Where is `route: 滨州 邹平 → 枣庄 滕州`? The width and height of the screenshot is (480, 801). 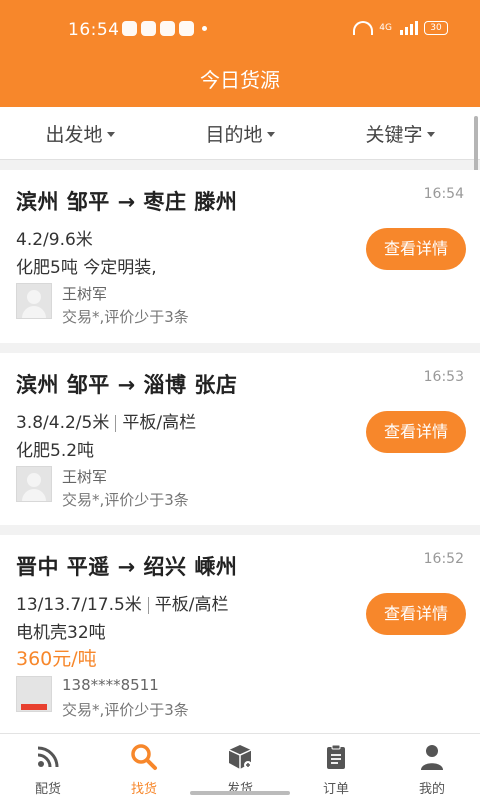 route: 滨州 邹平 → 枣庄 滕州 is located at coordinates (127, 202).